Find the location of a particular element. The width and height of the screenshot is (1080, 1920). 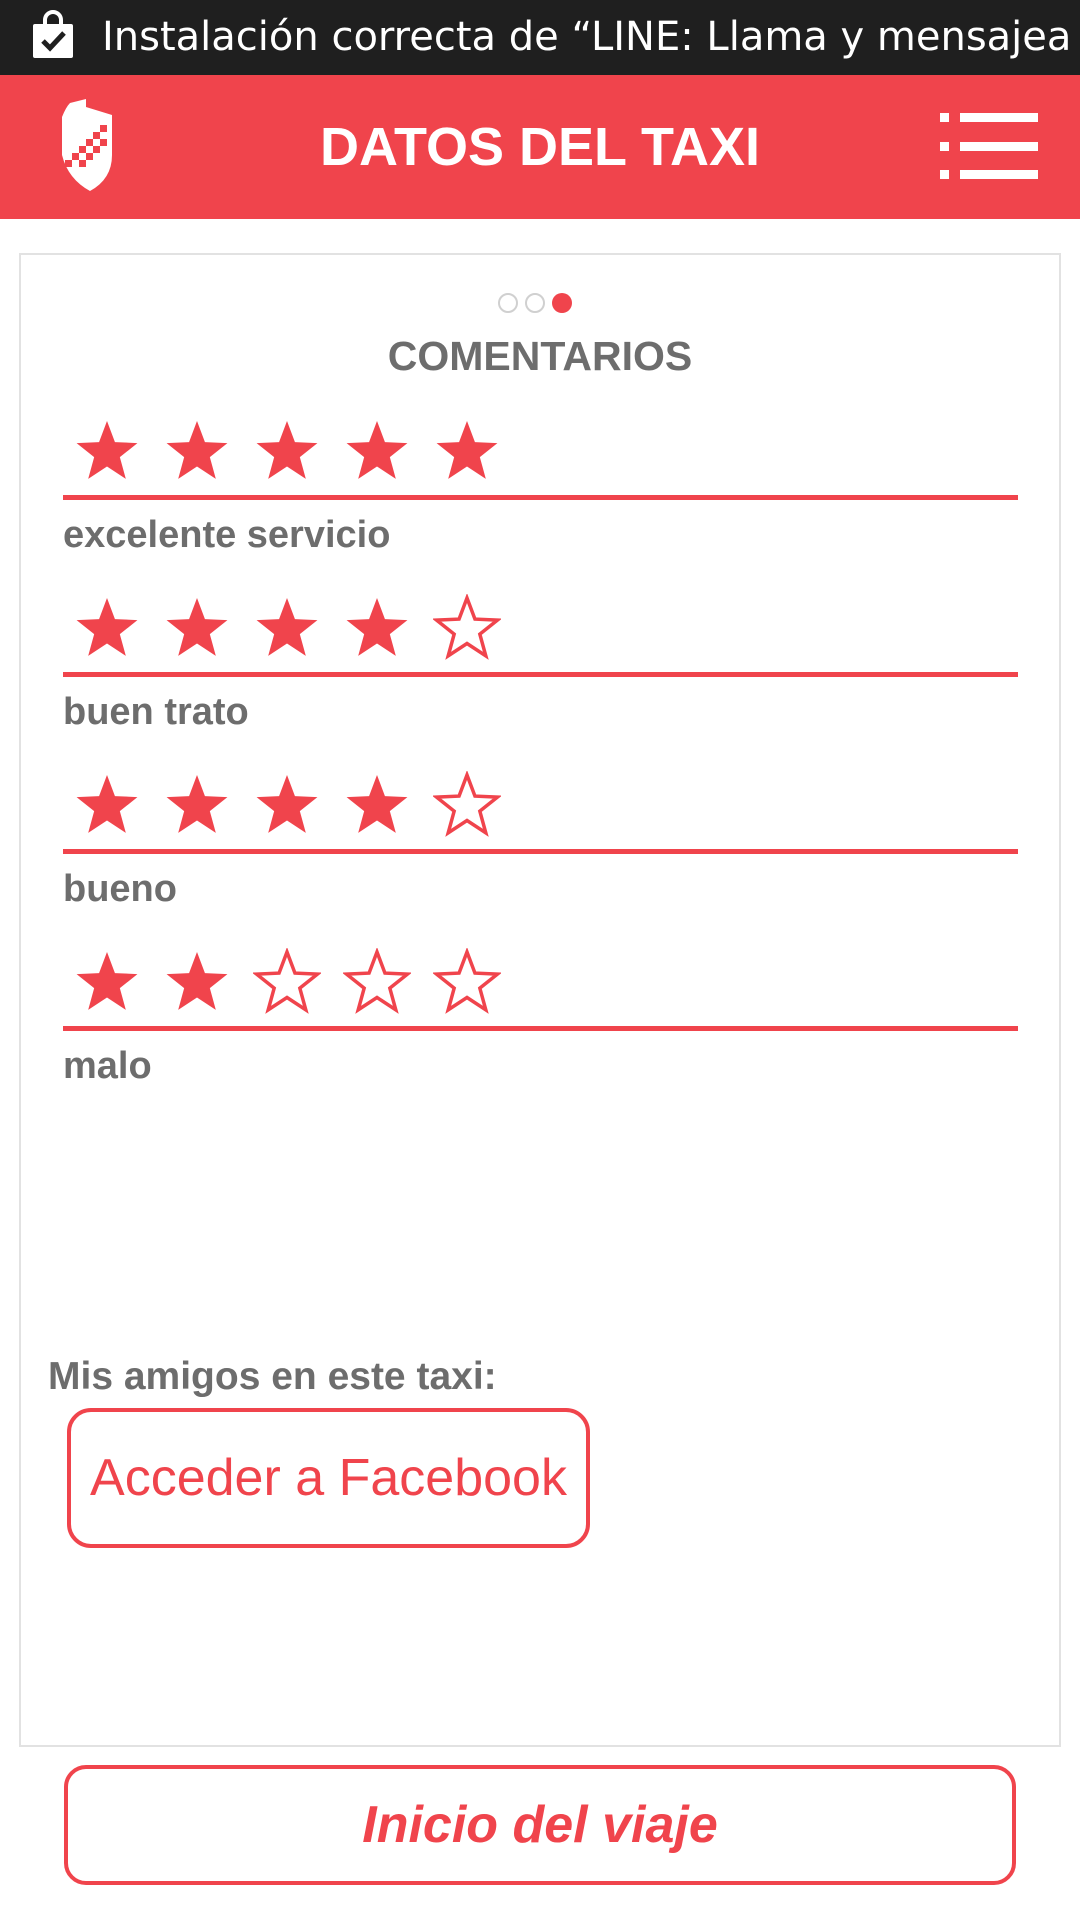

page-title: DATOS DEL TAXI is located at coordinates (540, 147).